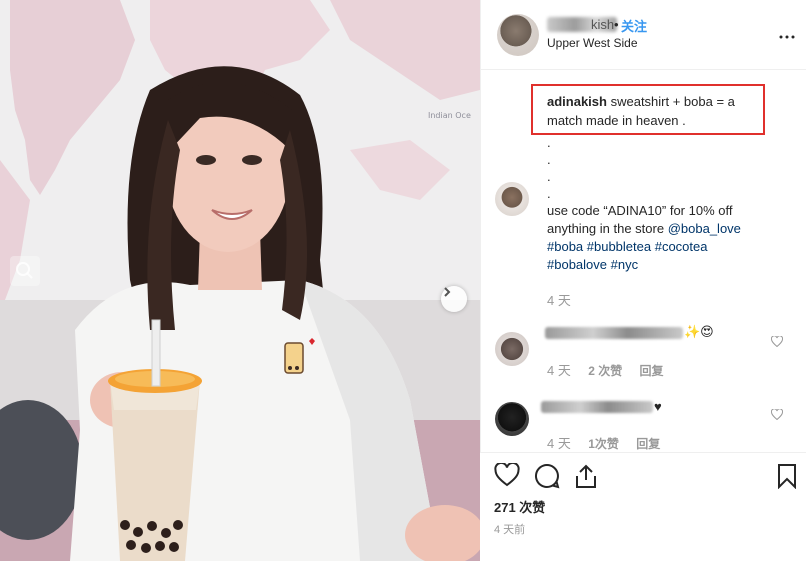 Image resolution: width=806 pixels, height=561 pixels. What do you see at coordinates (602, 24) in the screenshot?
I see `author-username: kish` at bounding box center [602, 24].